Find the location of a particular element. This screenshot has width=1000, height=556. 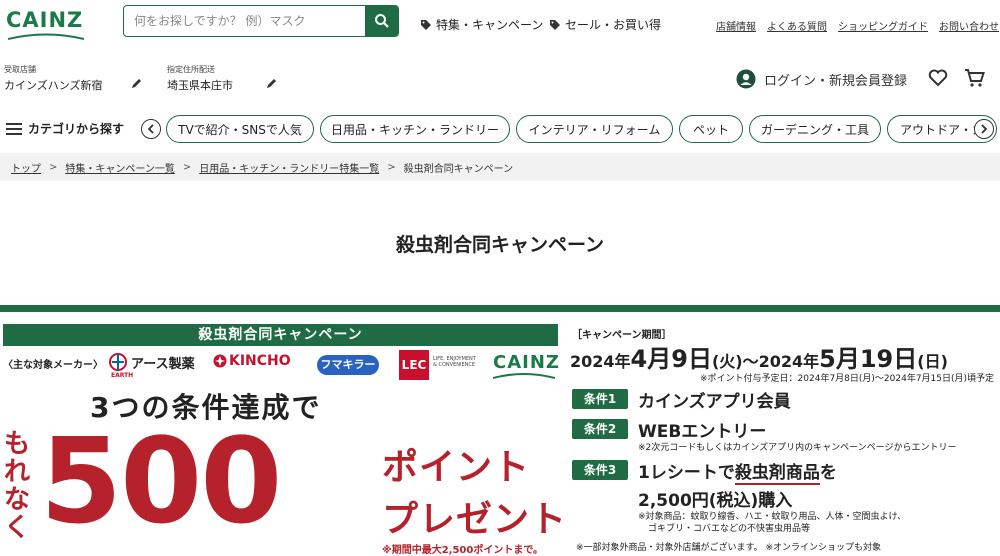

page-title: 殺虫剤合同キャンペーン is located at coordinates (500, 245).